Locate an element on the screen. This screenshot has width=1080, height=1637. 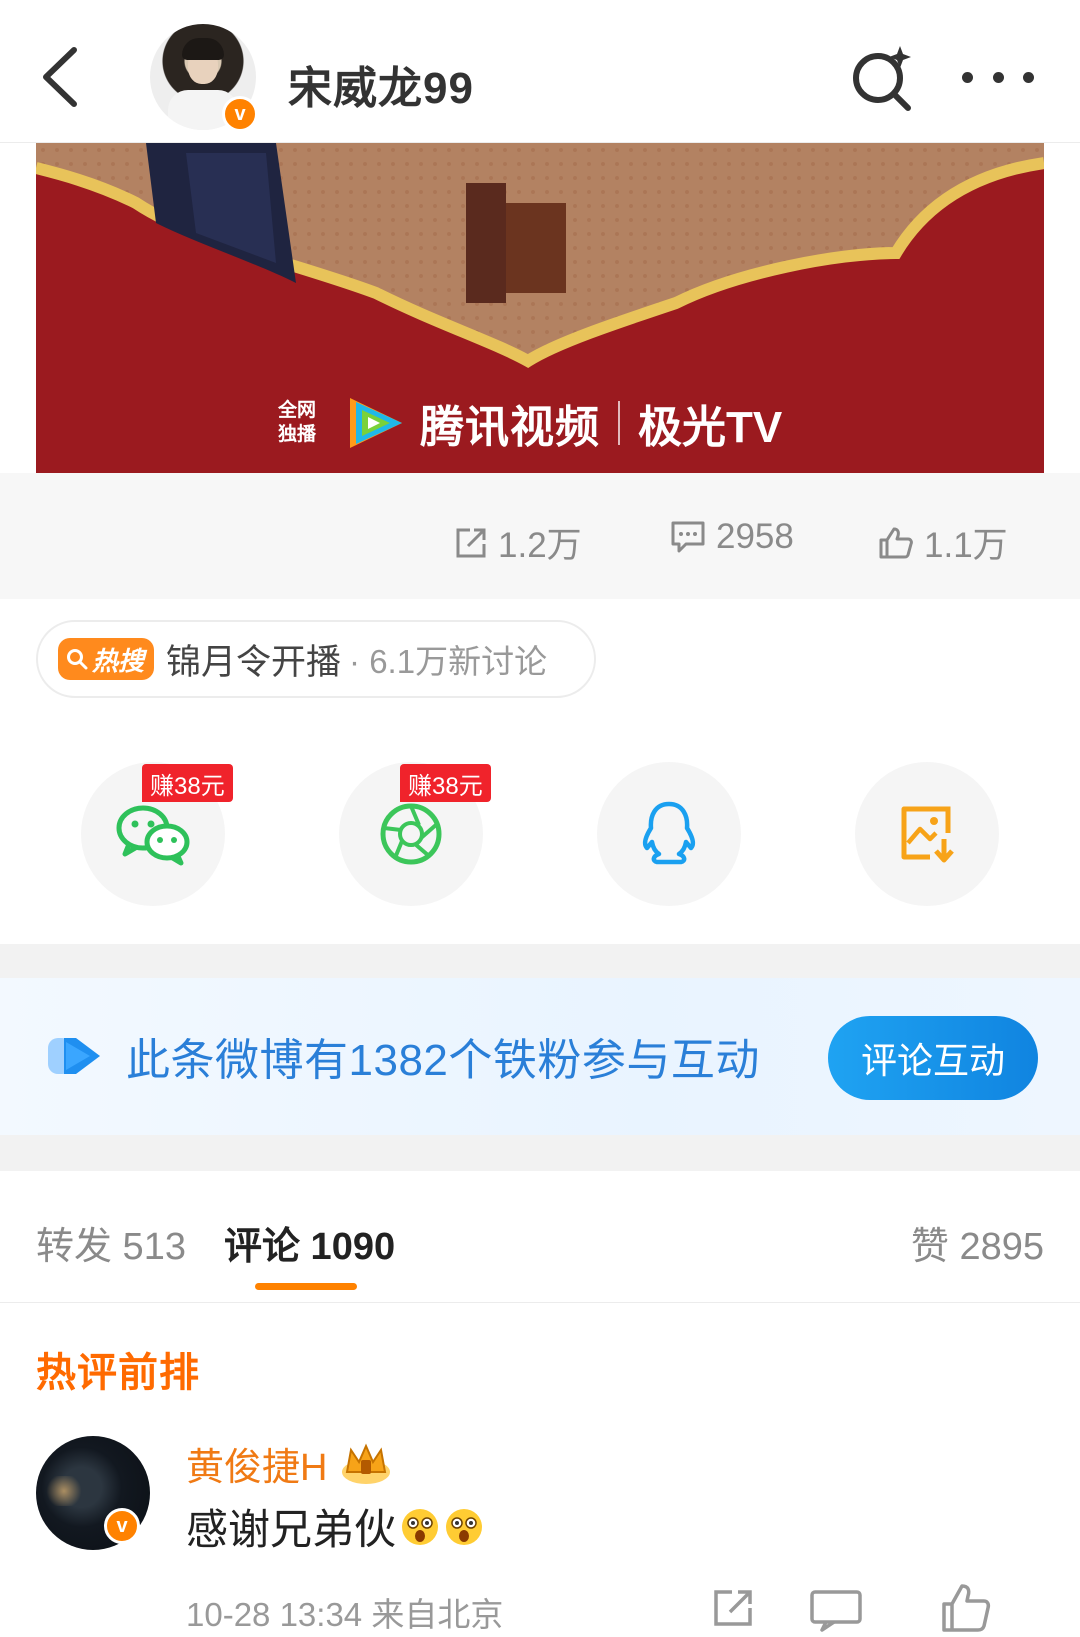
commenter-name: 黄俊捷H is located at coordinates (256, 1463).